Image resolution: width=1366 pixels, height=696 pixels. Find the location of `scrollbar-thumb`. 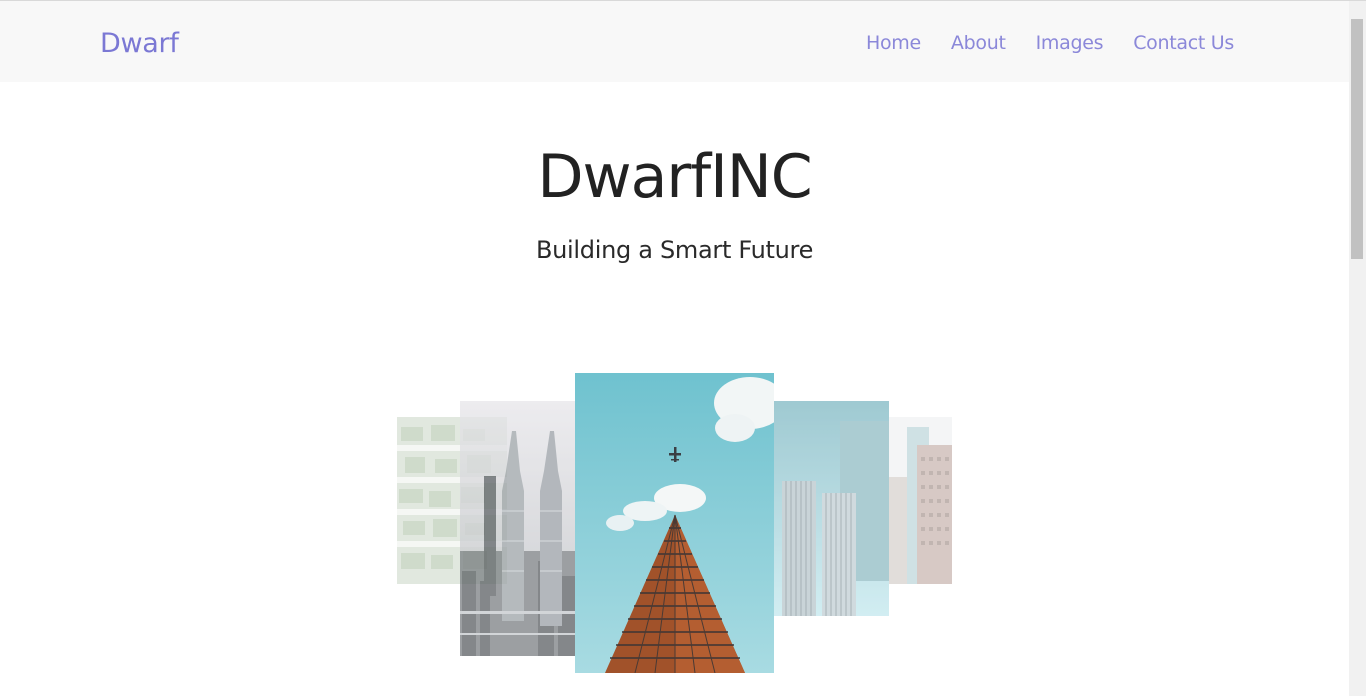

scrollbar-thumb is located at coordinates (1357, 139).